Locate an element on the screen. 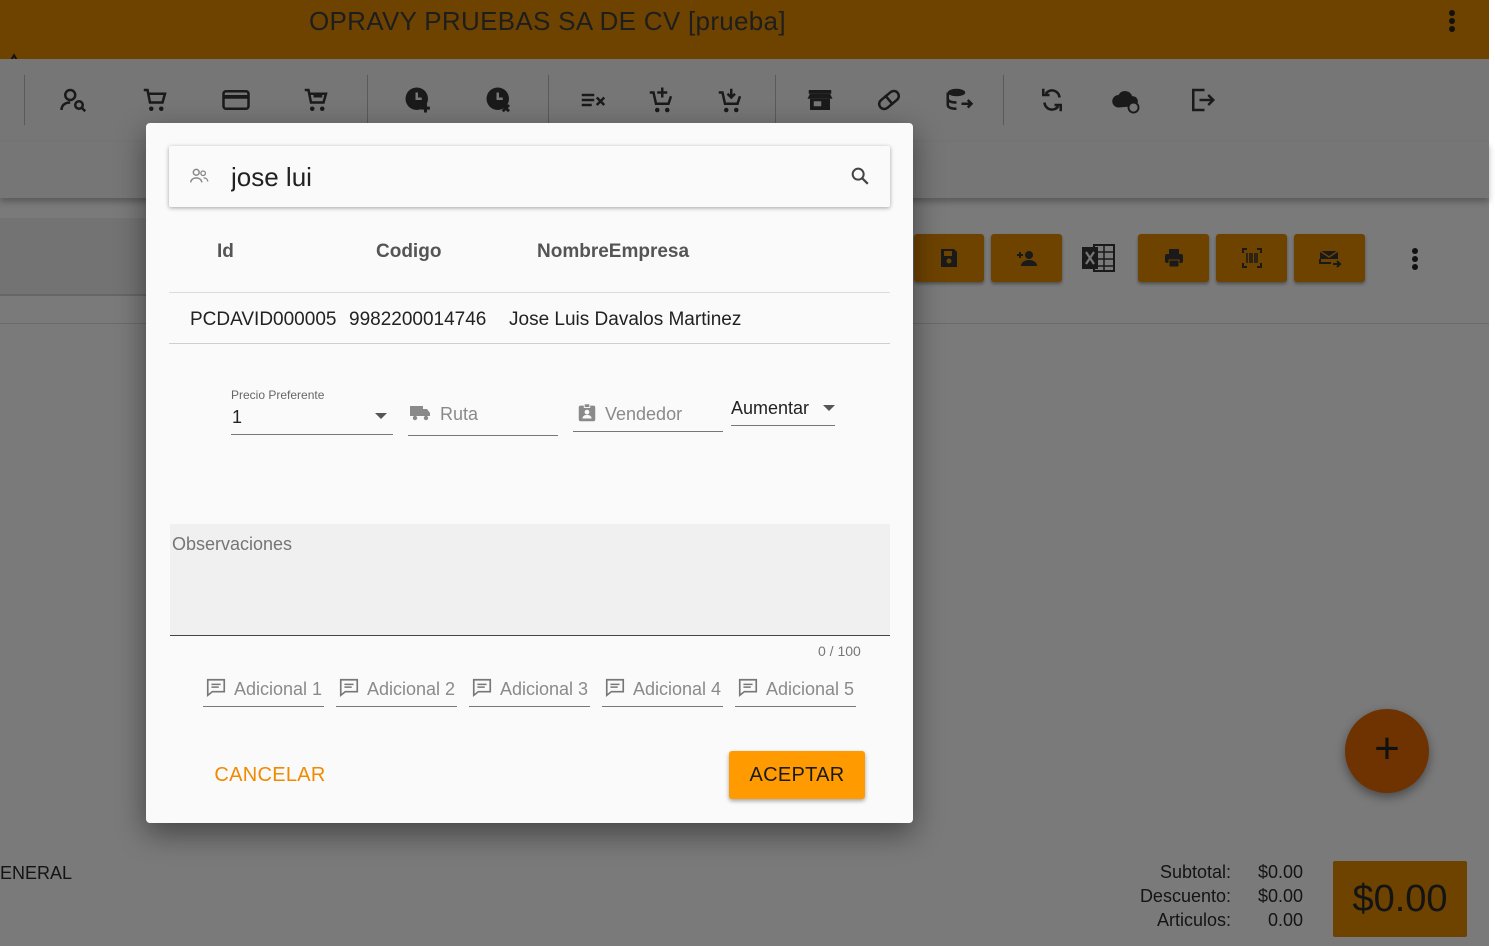  results-table-header: Id Codigo NombreEmpresa is located at coordinates (529, 263).